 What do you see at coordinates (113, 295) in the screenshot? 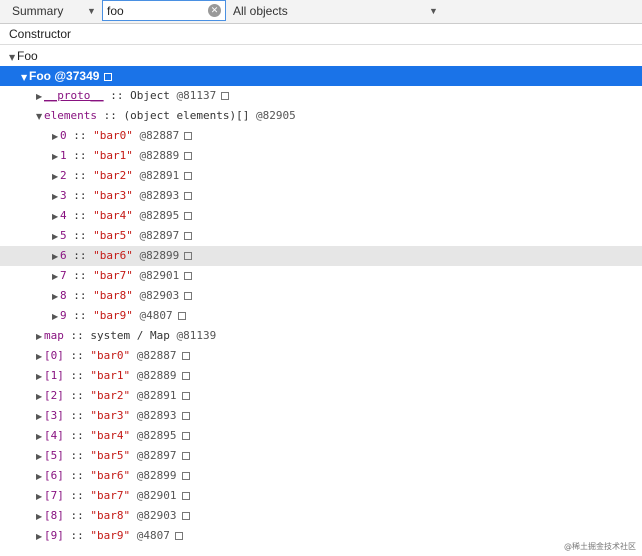
I see `element-value: "bar8"` at bounding box center [113, 295].